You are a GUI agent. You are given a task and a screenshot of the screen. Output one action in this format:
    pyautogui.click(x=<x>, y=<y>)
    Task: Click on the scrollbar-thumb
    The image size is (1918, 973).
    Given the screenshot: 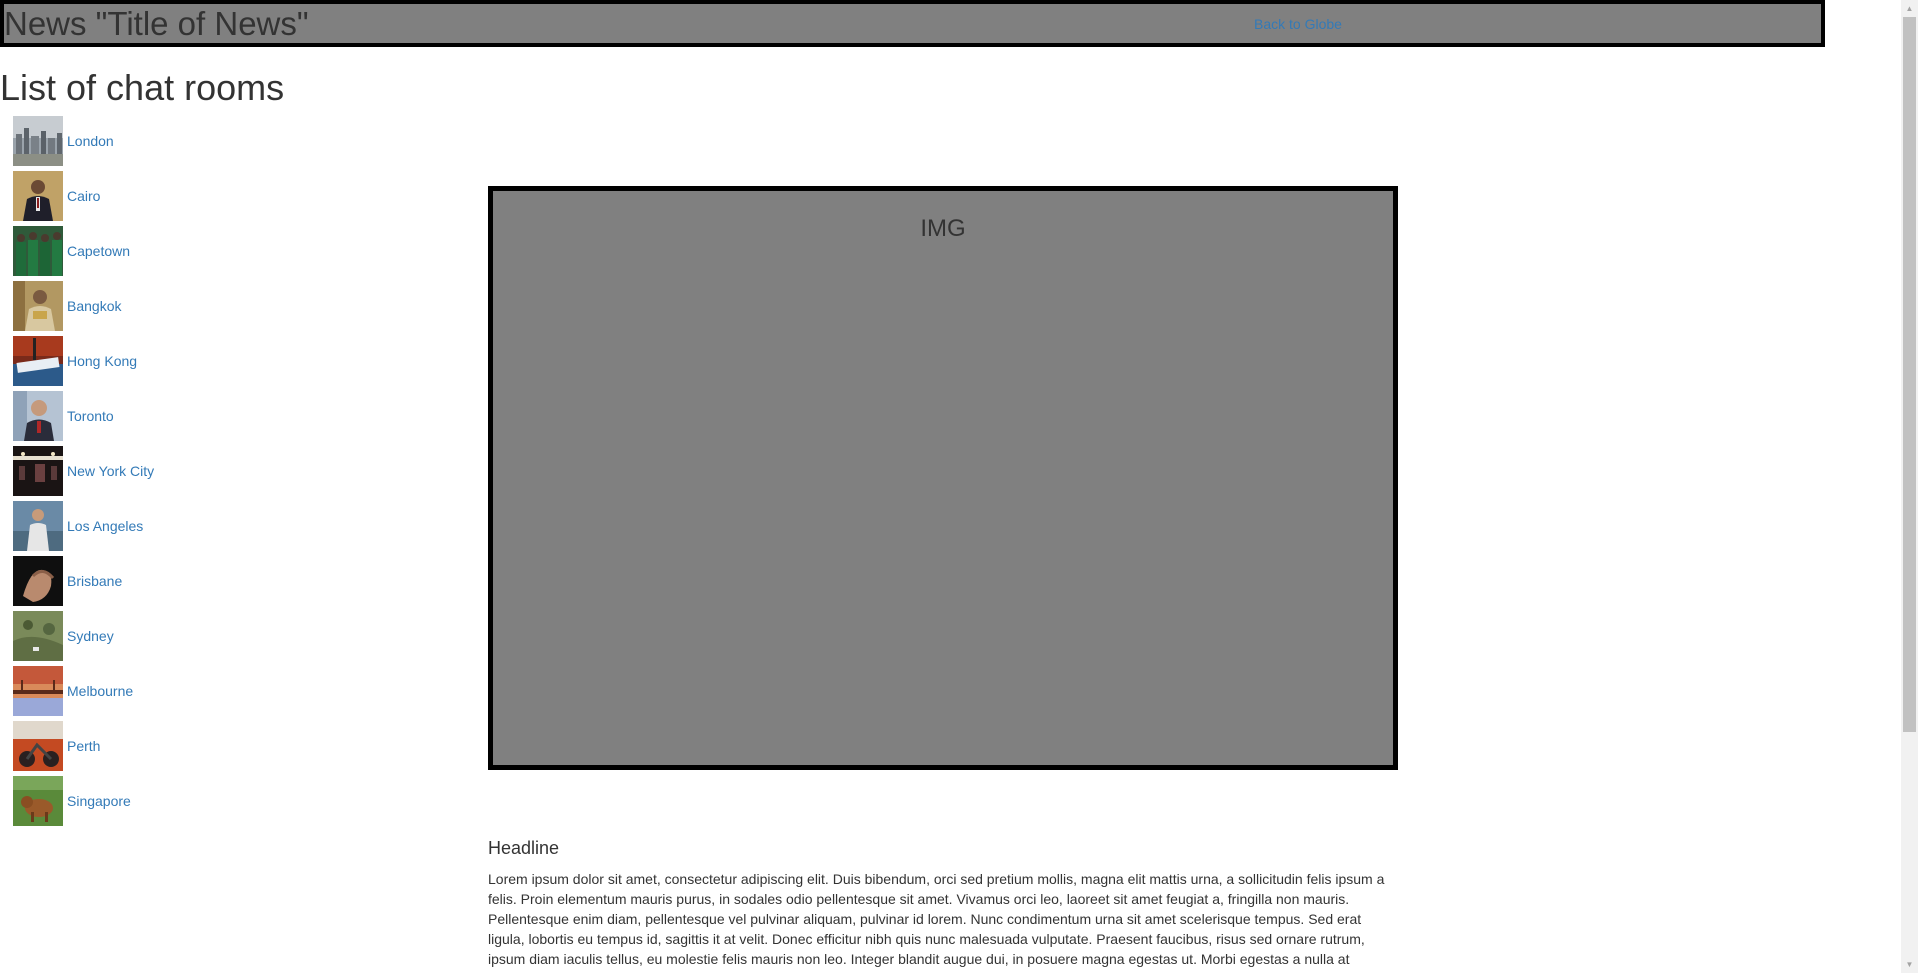 What is the action you would take?
    pyautogui.click(x=1909, y=374)
    